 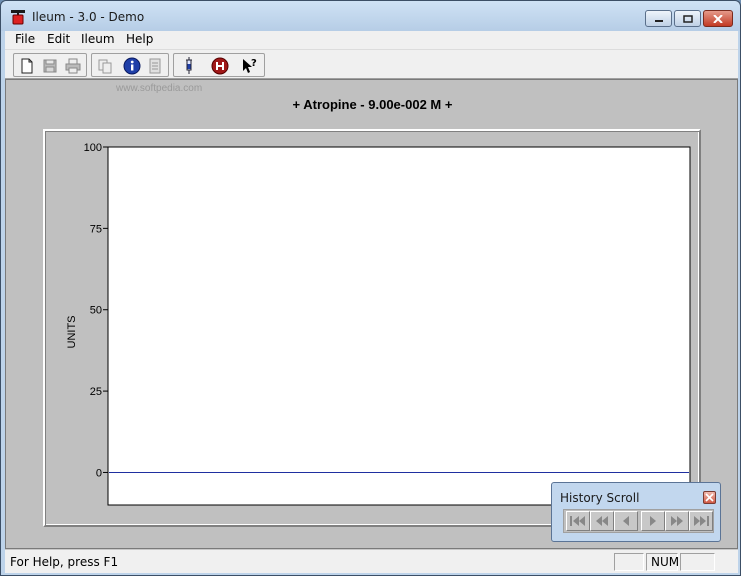 I want to click on menu-help: Help, so click(x=139, y=39).